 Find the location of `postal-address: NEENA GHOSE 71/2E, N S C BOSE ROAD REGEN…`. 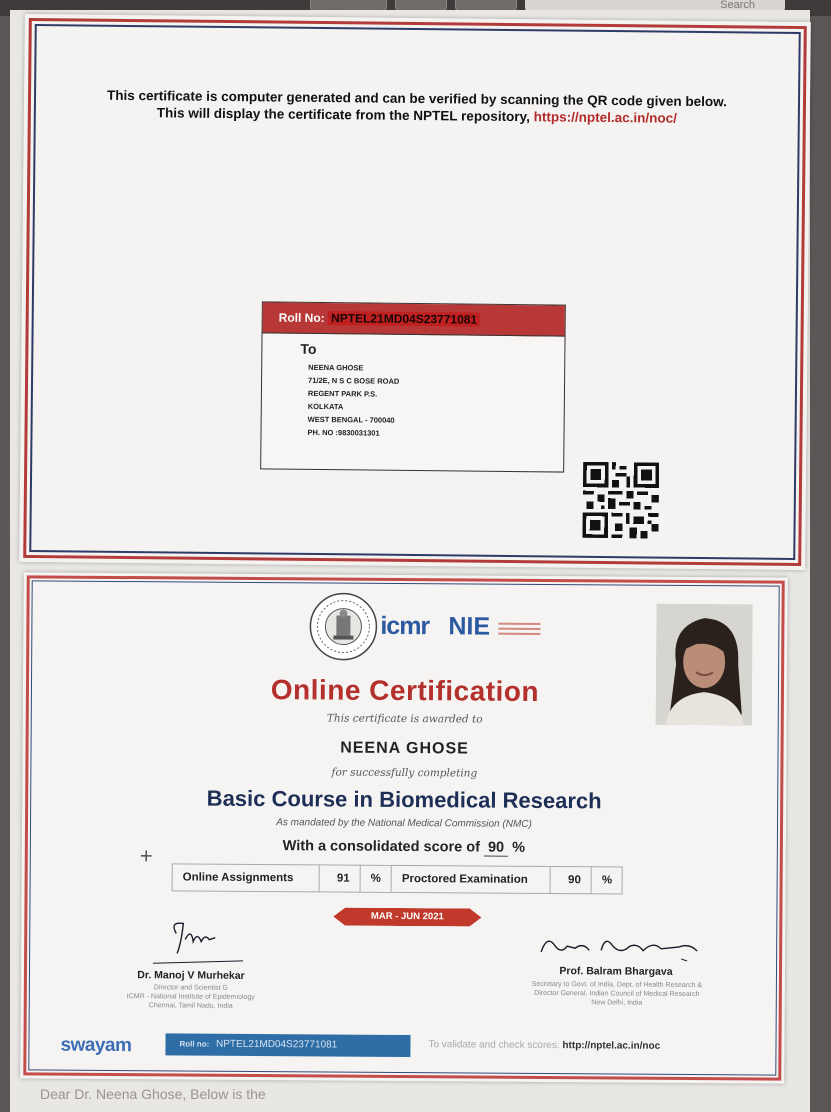

postal-address: NEENA GHOSE 71/2E, N S C BOSE ROAD REGEN… is located at coordinates (412, 398).